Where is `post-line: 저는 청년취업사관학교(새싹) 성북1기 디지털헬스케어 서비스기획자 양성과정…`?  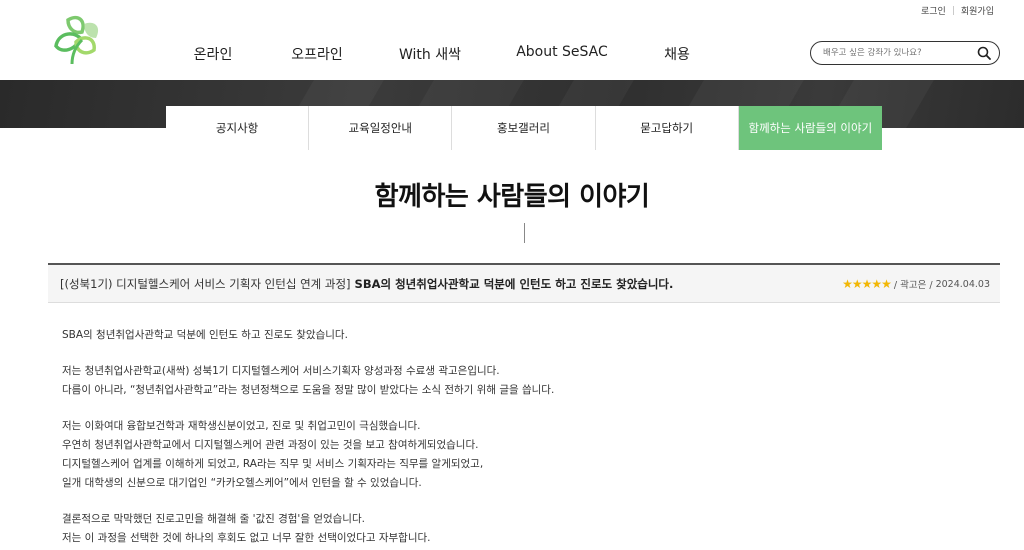 post-line: 저는 청년취업사관학교(새싹) 성북1기 디지털헬스케어 서비스기획자 양성과정… is located at coordinates (281, 371).